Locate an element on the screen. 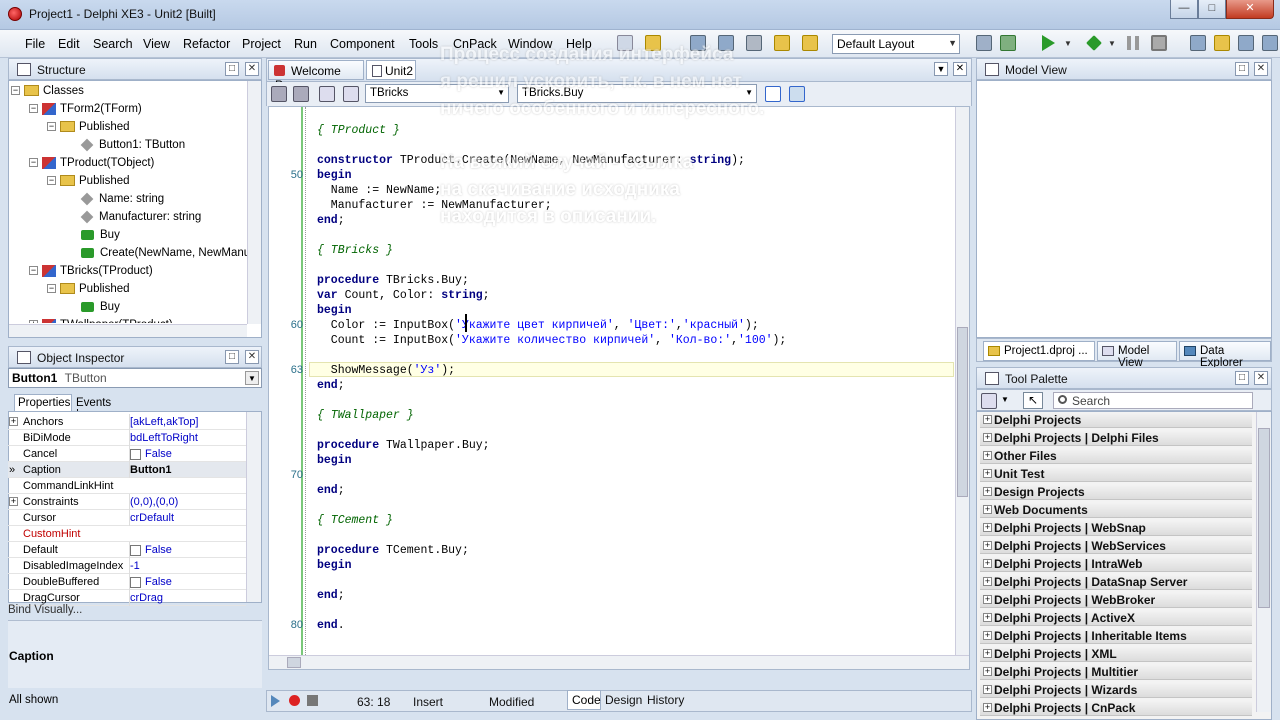 This screenshot has height=720, width=1280. navigate-back-icon is located at coordinates (279, 94).